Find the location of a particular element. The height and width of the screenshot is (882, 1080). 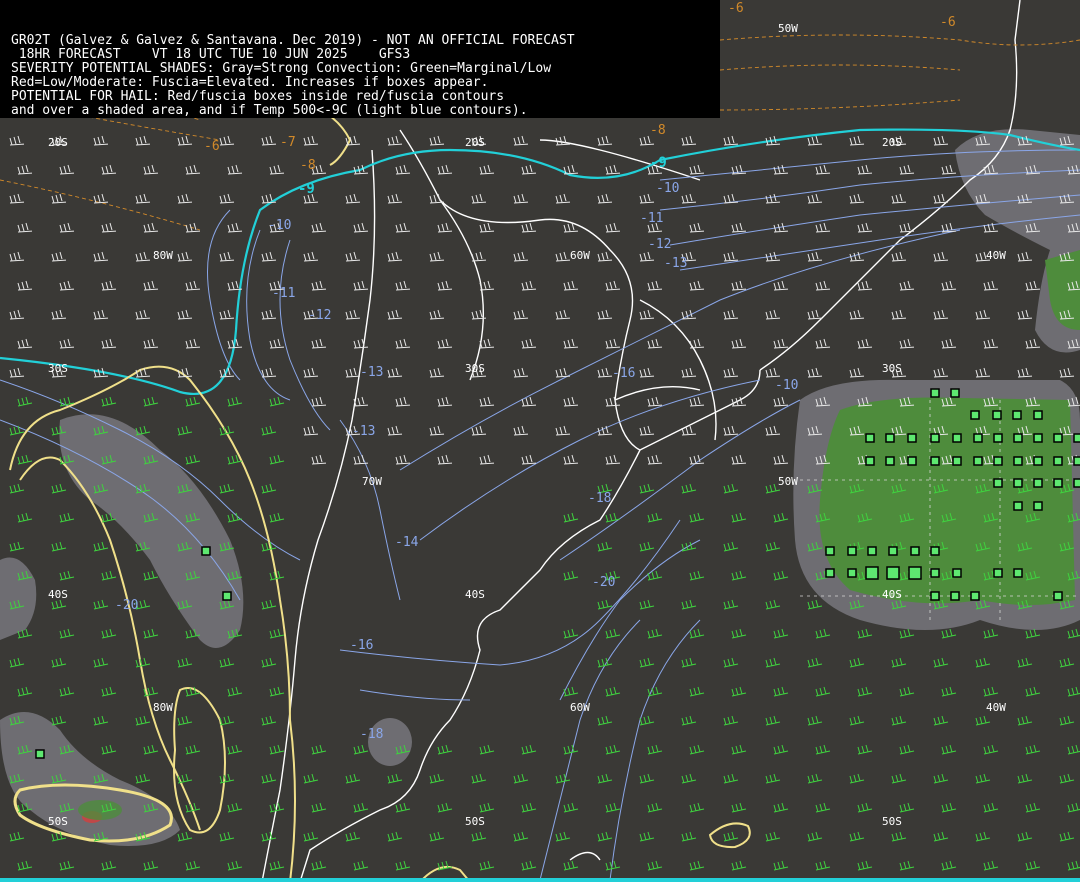

gray-shade-west is located at coordinates (151, 531).